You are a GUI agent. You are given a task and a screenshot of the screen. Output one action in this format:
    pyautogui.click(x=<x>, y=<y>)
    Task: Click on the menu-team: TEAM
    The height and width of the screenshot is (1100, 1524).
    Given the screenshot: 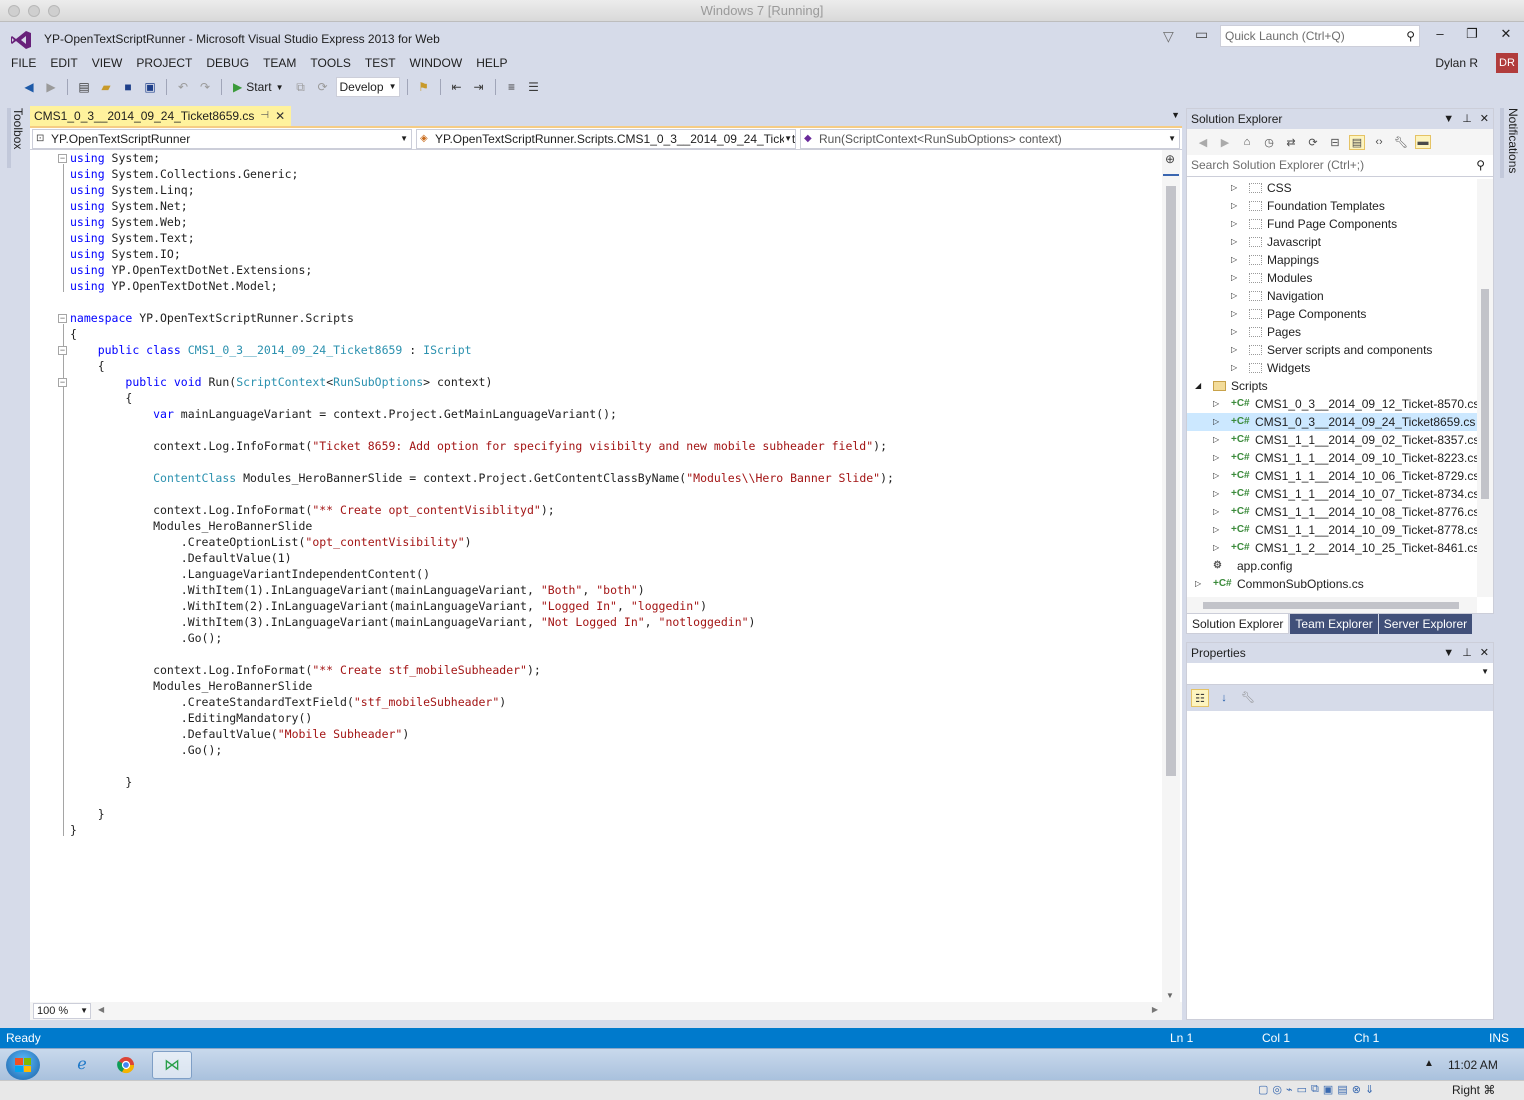 What is the action you would take?
    pyautogui.click(x=279, y=63)
    